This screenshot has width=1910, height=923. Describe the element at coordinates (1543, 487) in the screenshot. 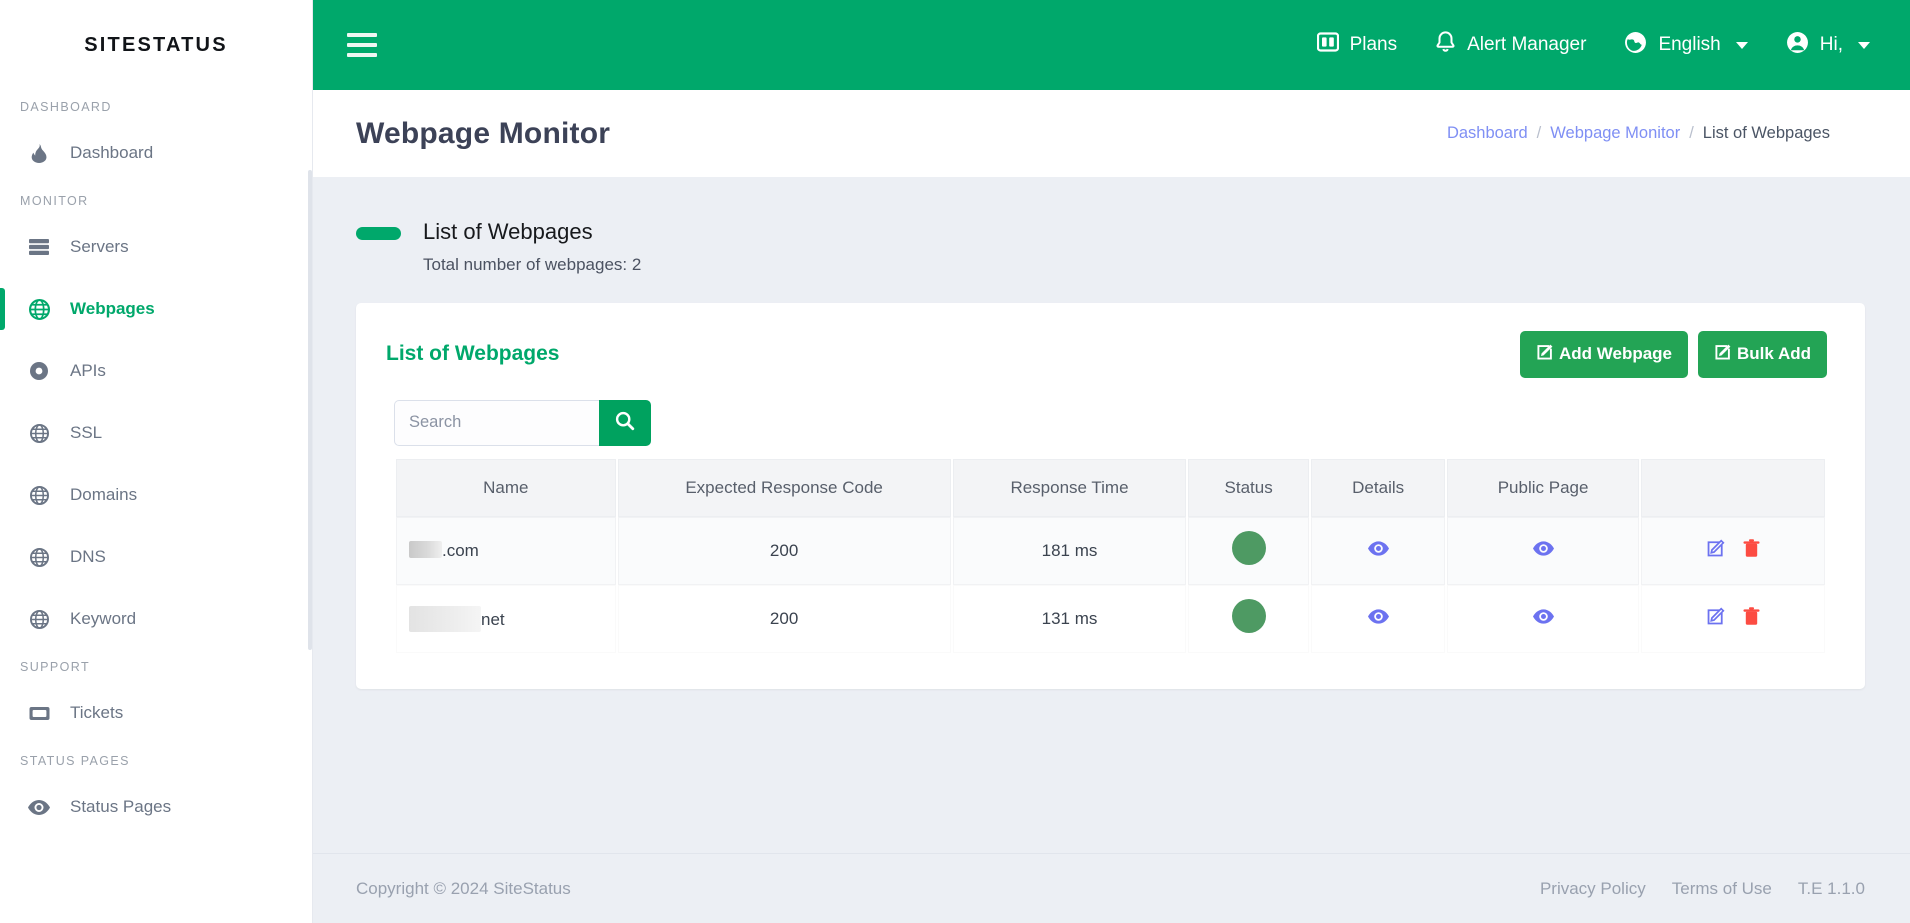

I see `col-public-page: Public Page` at that location.